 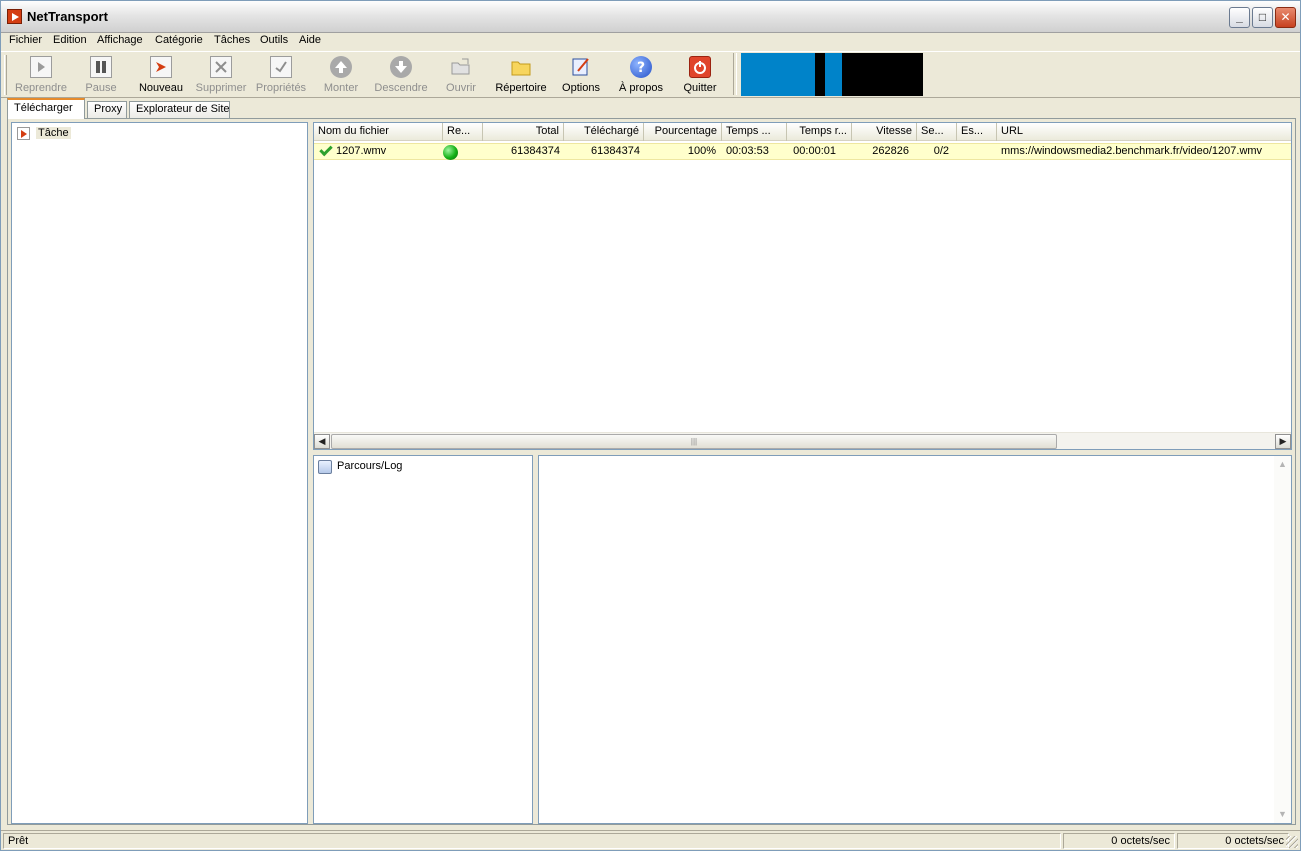 What do you see at coordinates (274, 40) in the screenshot?
I see `menu-outils: Outils` at bounding box center [274, 40].